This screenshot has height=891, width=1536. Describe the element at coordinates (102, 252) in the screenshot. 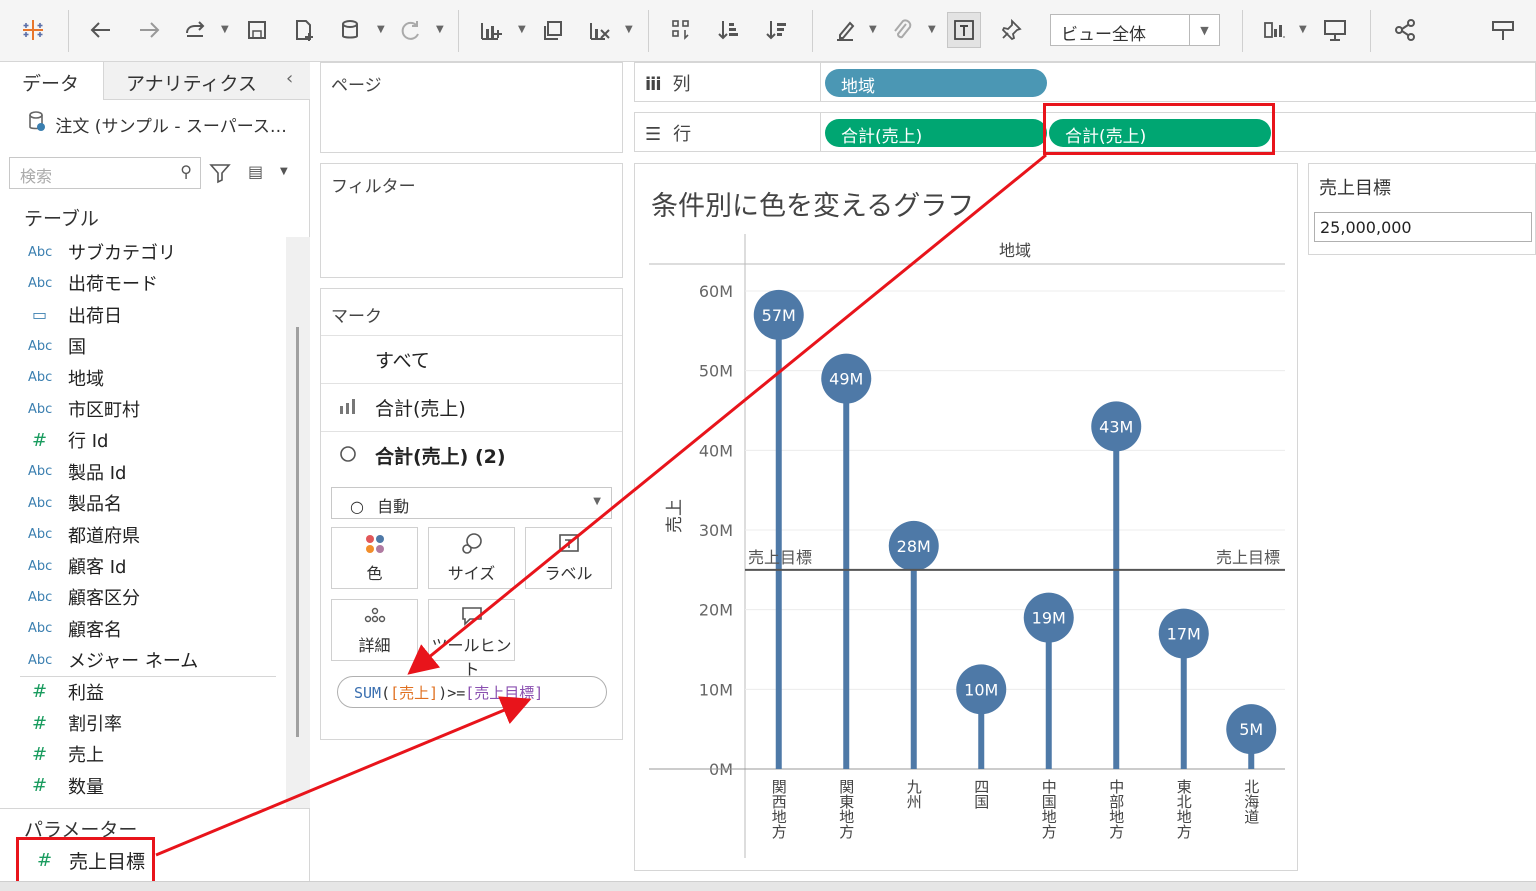

I see `field-item: Abc サブカテゴリ` at that location.